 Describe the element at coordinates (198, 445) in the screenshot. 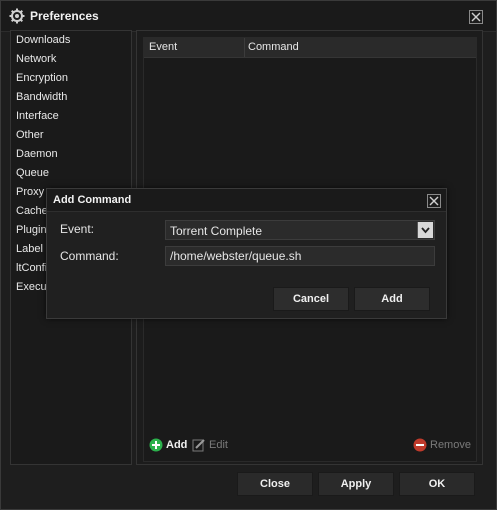

I see `edit-icon` at that location.